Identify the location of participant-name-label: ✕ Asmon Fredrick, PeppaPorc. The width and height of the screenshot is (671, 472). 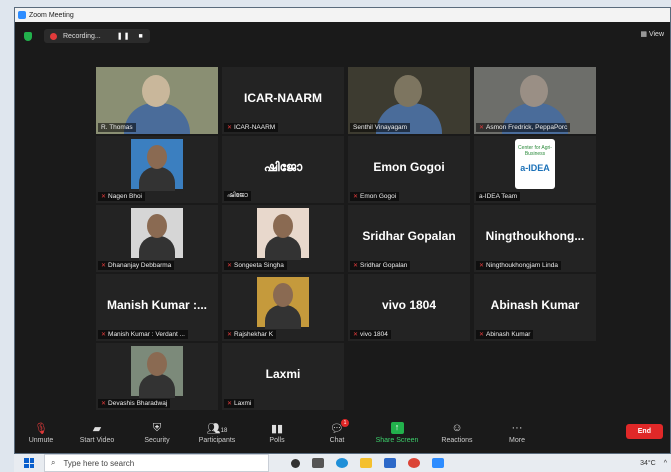
(523, 127).